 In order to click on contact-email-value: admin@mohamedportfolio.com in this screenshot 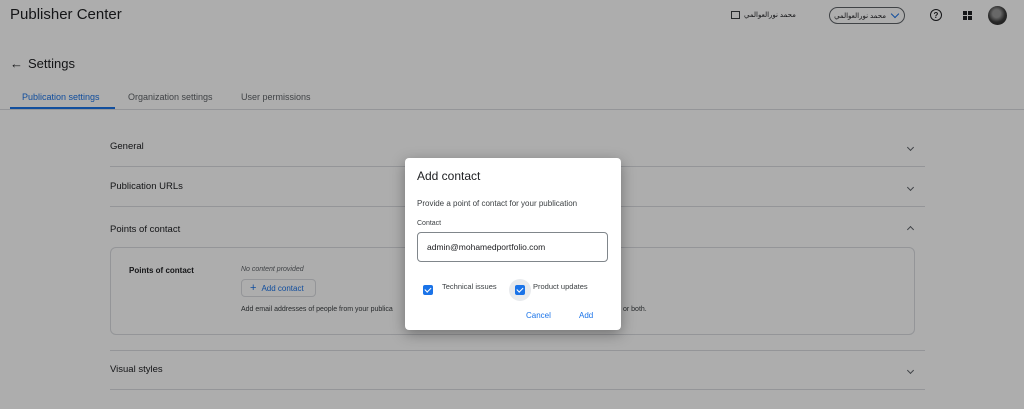, I will do `click(486, 247)`.